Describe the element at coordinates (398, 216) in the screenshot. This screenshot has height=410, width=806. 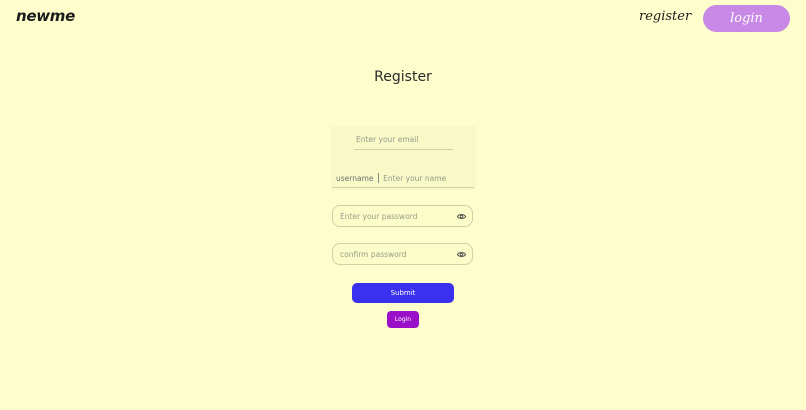
I see `password-input` at that location.